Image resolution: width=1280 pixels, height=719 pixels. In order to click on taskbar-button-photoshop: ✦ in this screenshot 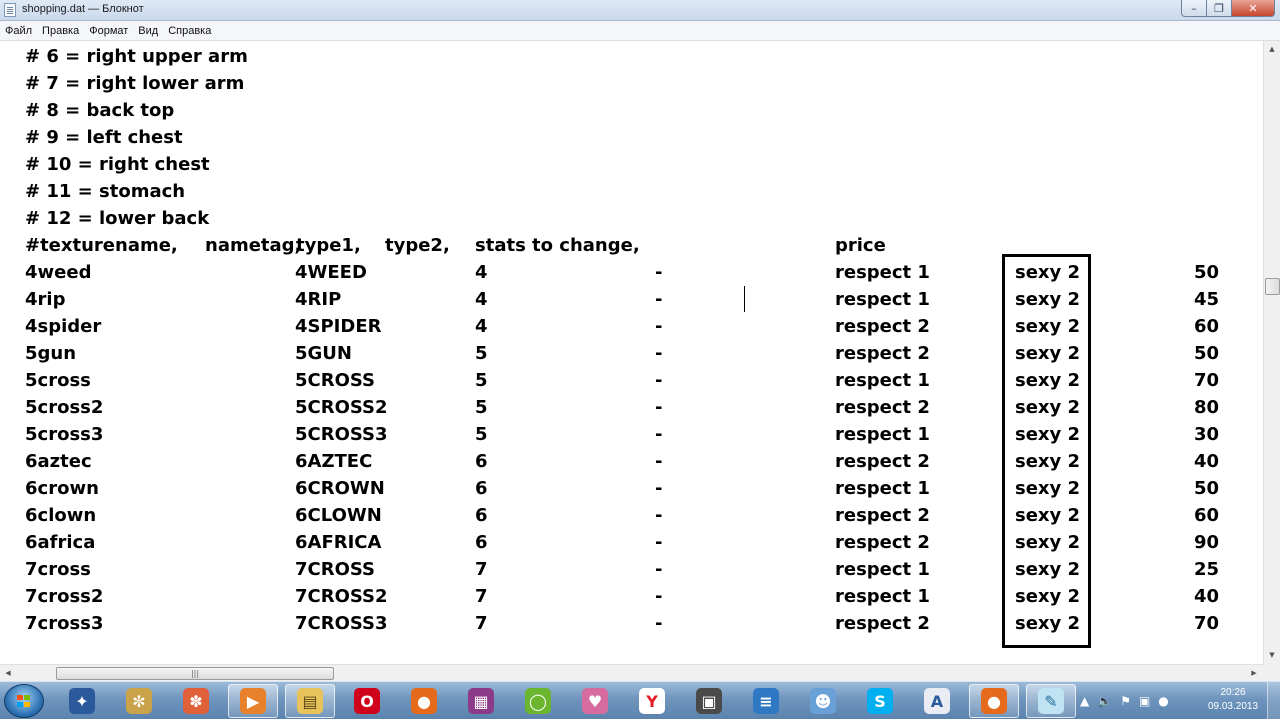, I will do `click(82, 701)`.